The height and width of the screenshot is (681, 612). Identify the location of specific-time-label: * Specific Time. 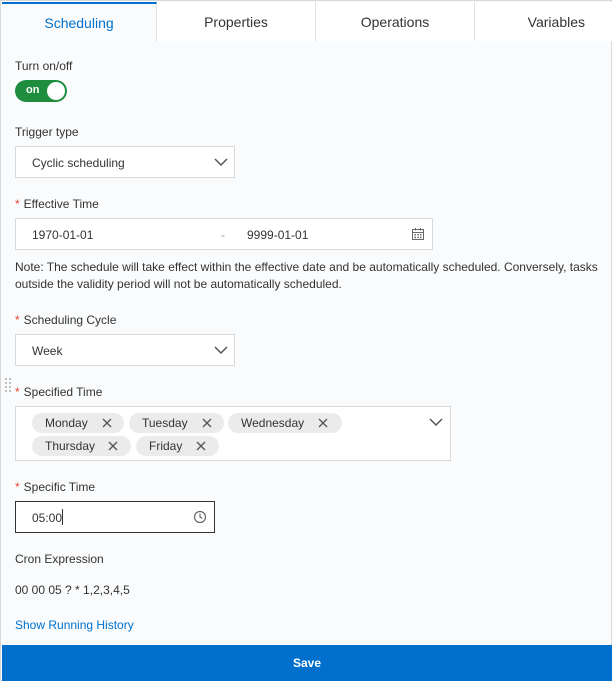
(55, 487).